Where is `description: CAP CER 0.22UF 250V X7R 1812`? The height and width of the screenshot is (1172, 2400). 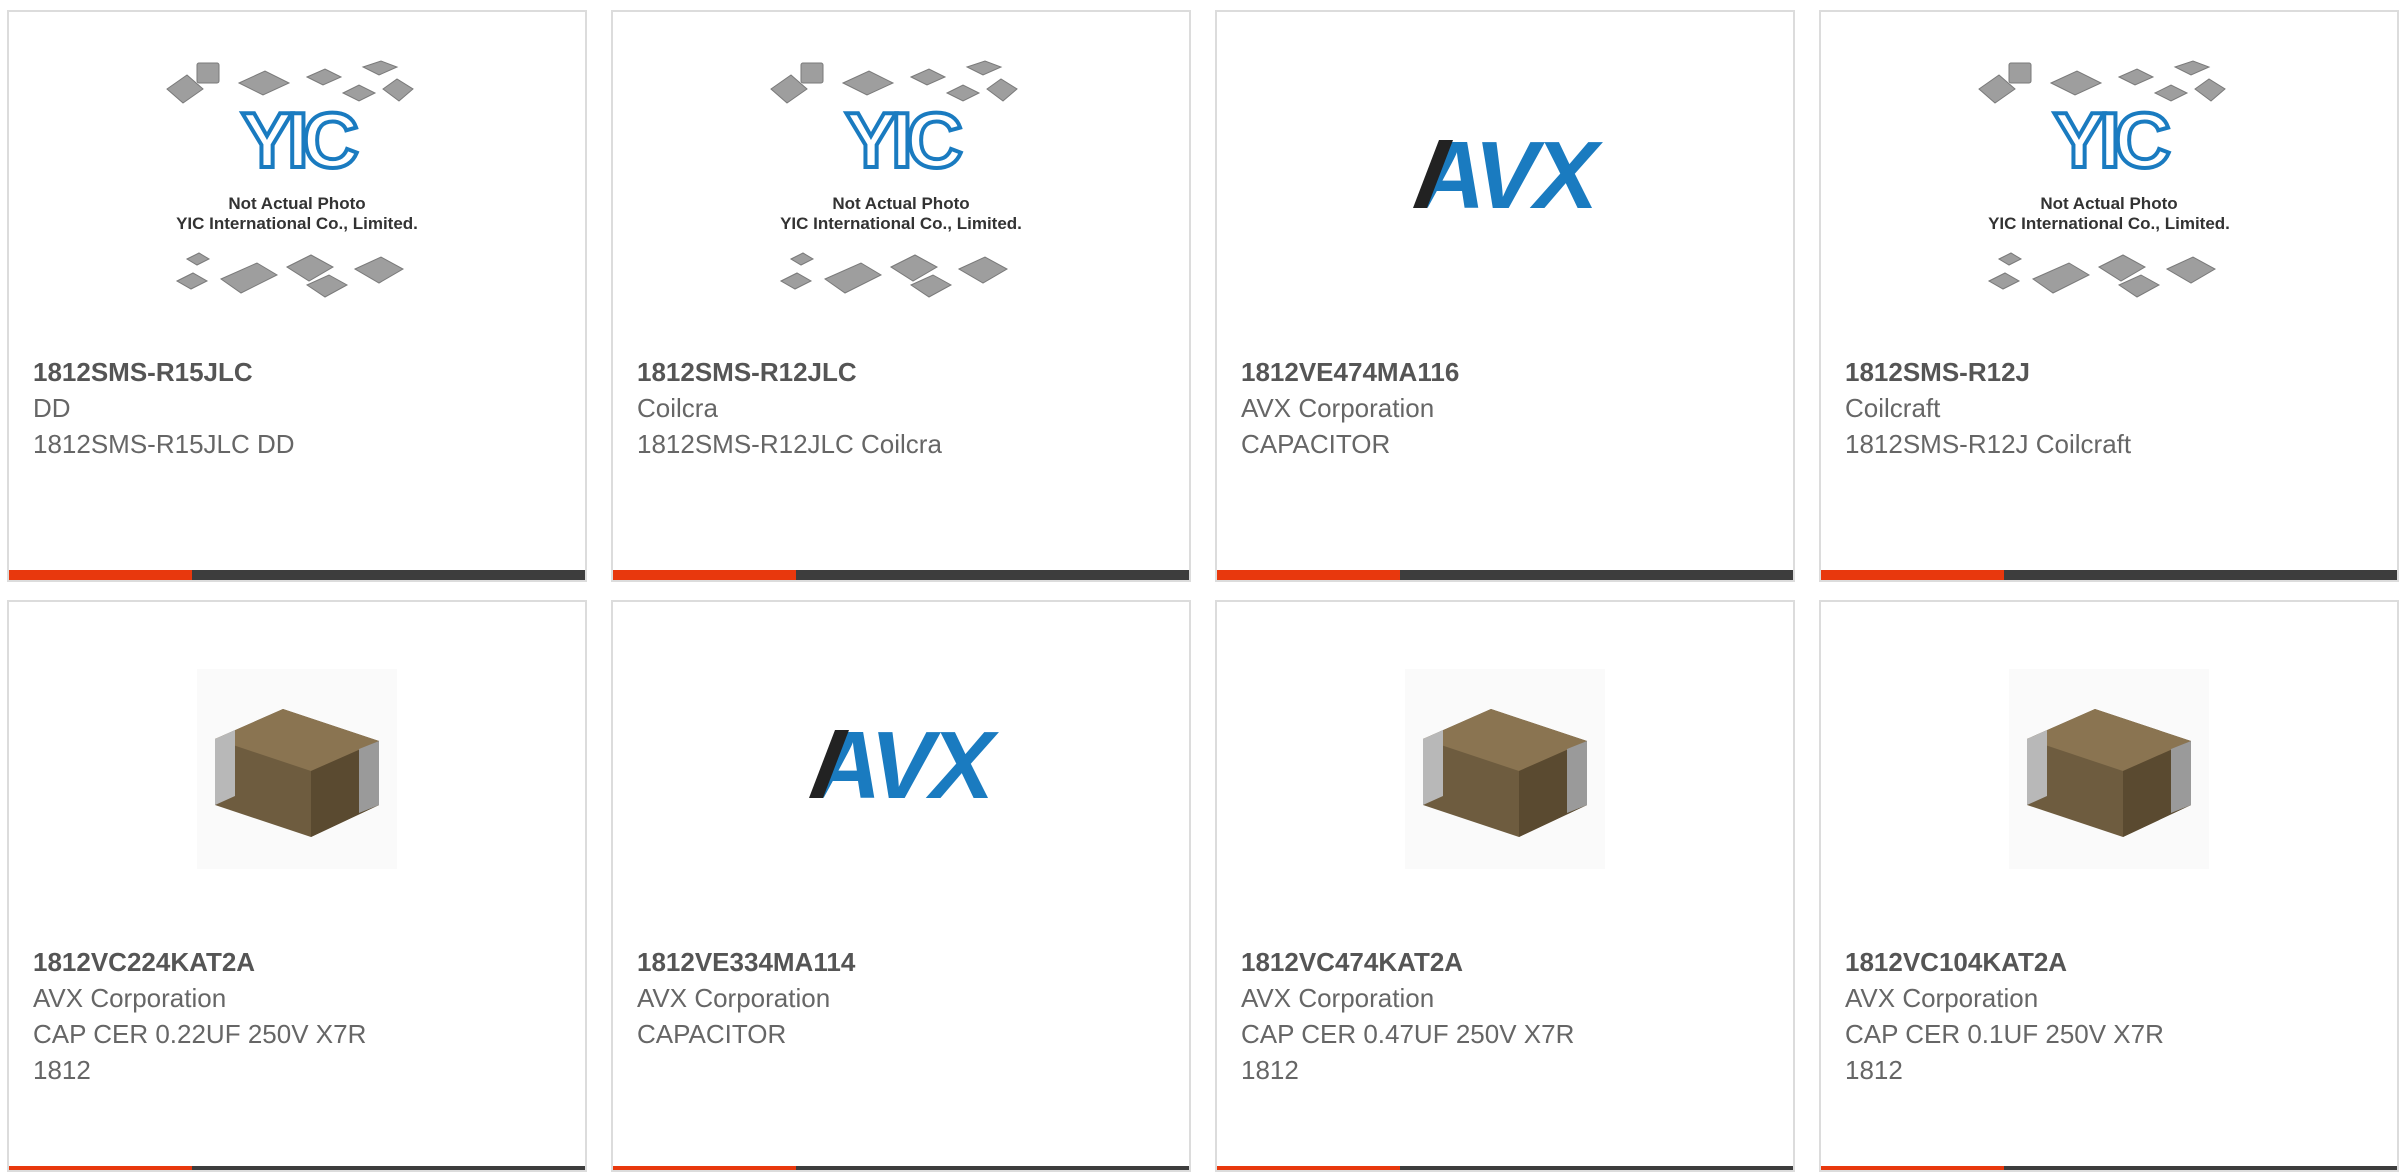 description: CAP CER 0.22UF 250V X7R 1812 is located at coordinates (200, 1052).